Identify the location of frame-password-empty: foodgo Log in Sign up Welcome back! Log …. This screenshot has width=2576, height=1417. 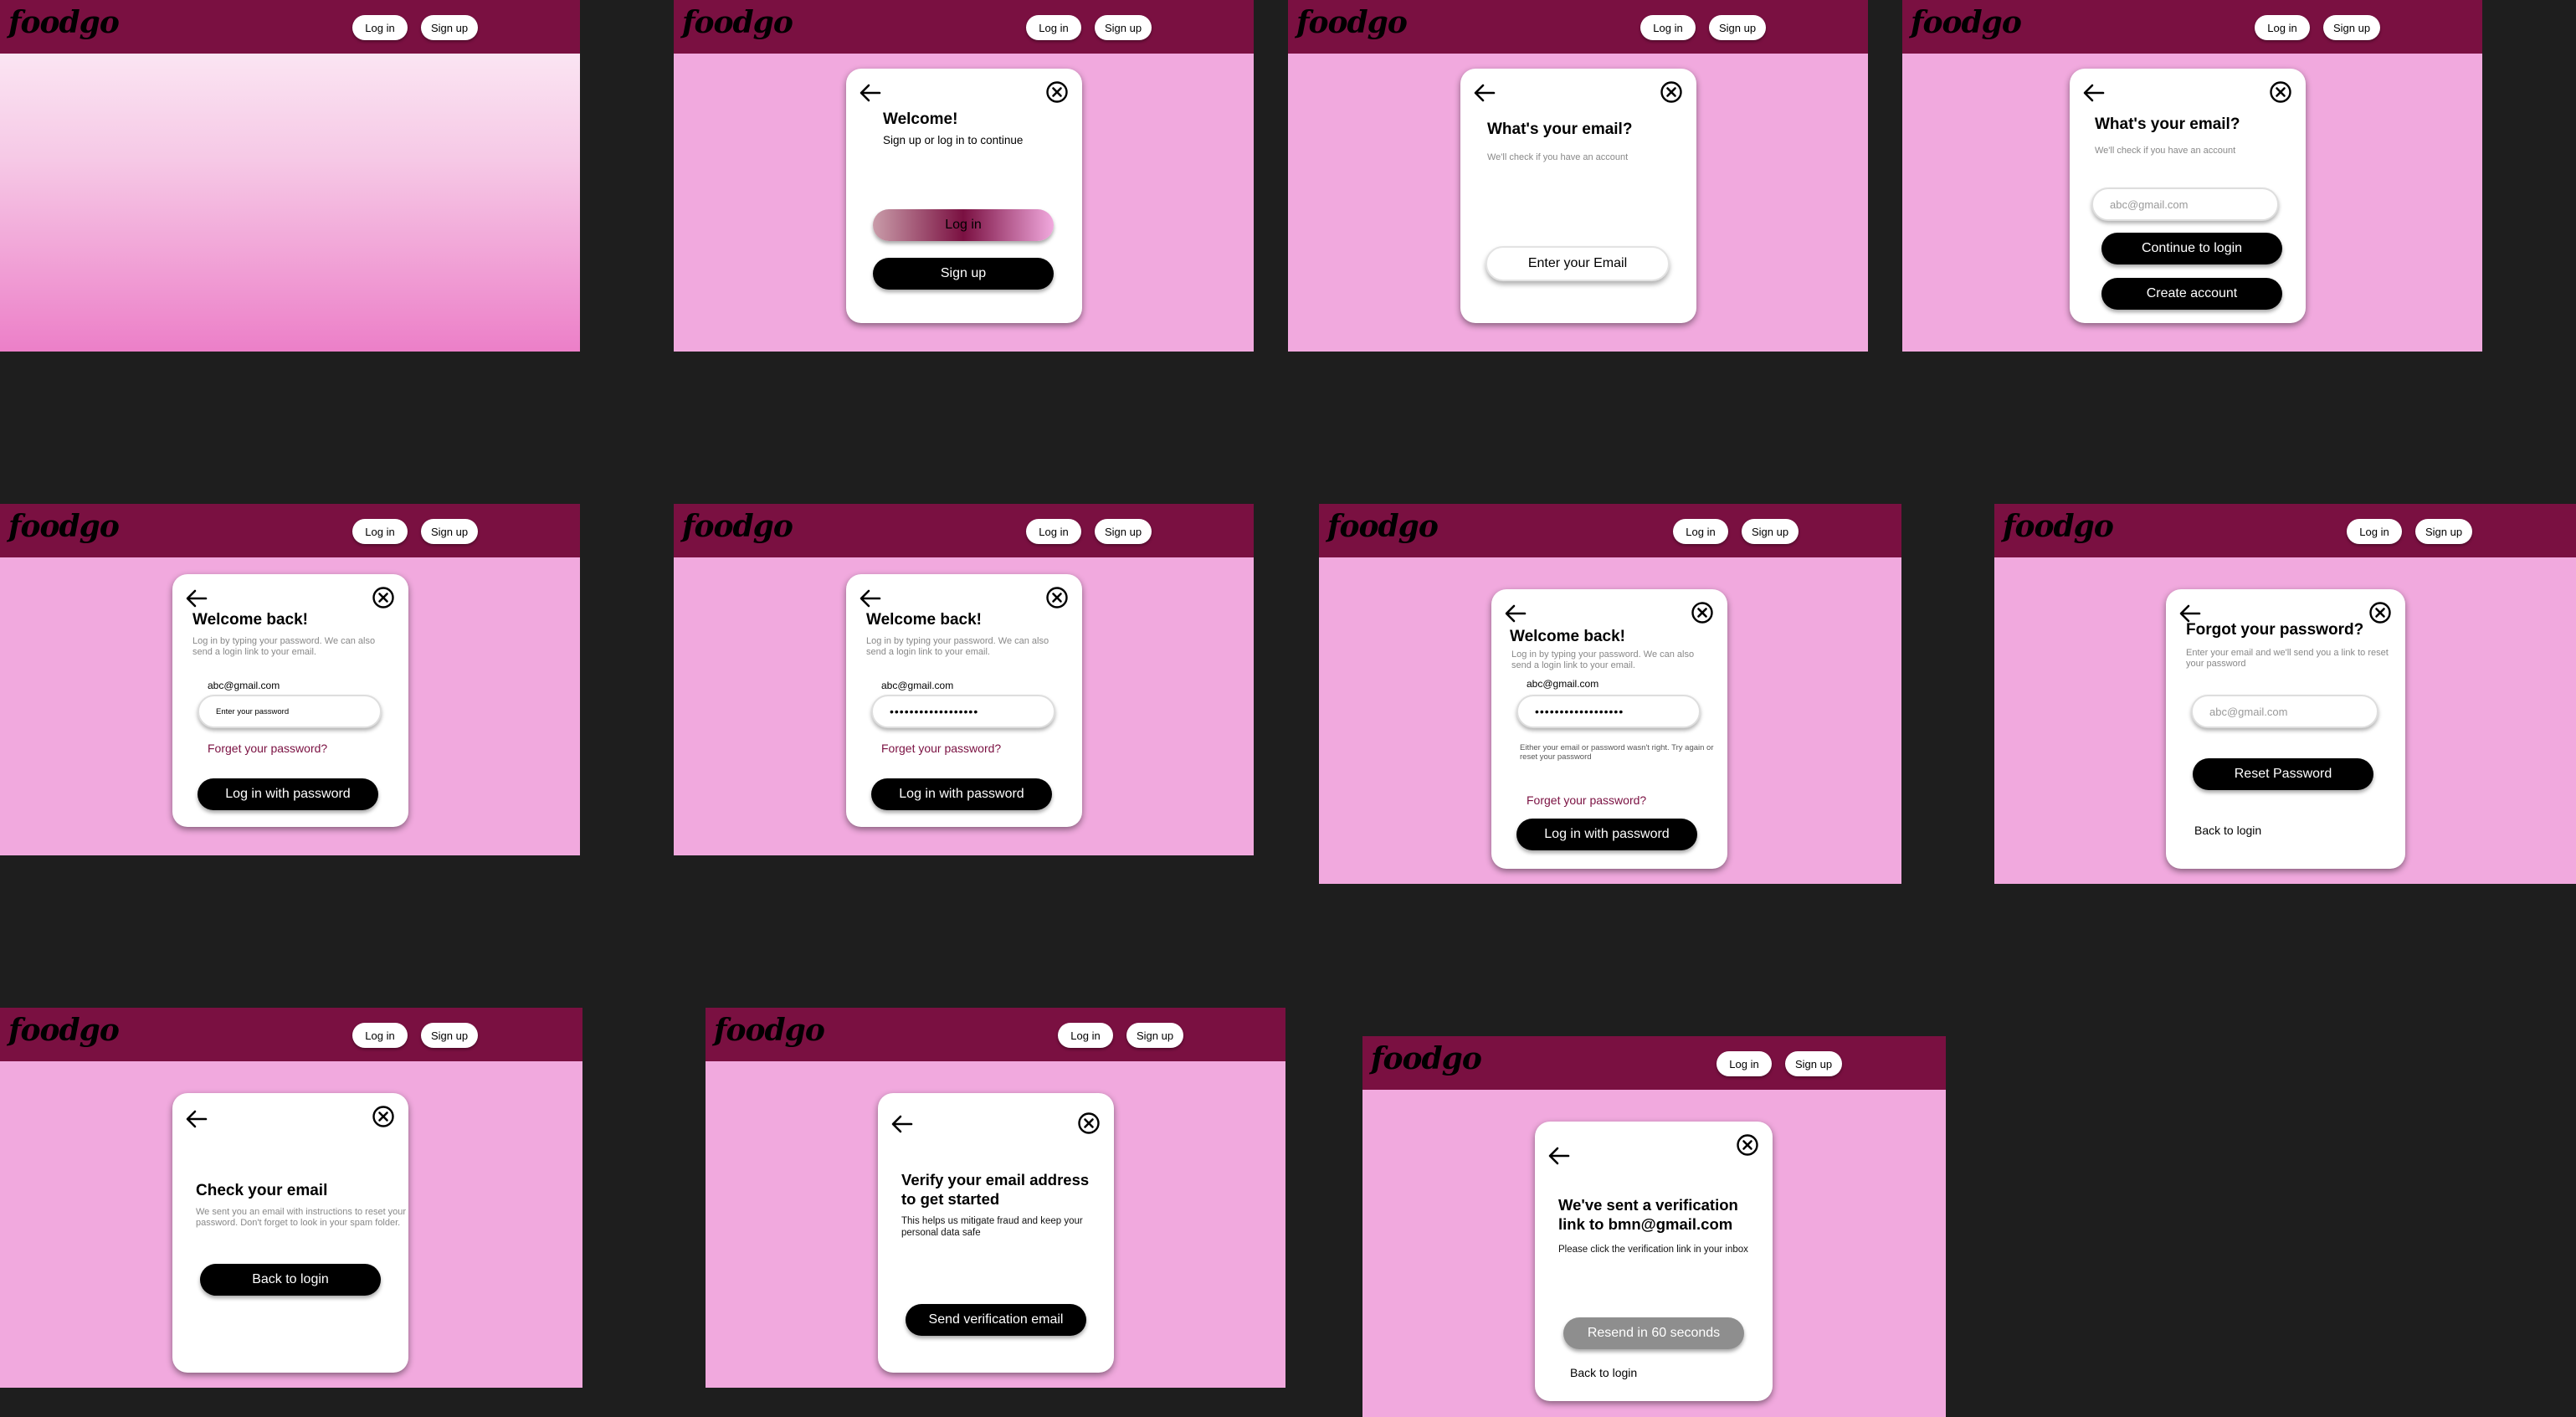
(290, 679).